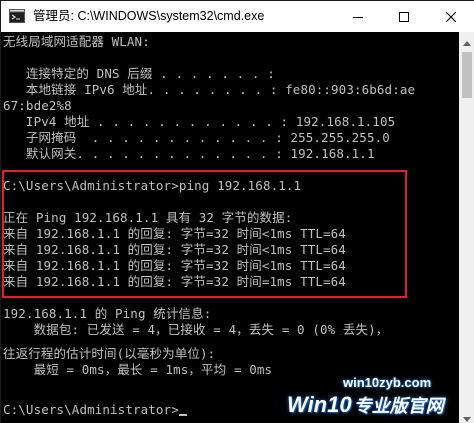 The image size is (474, 423). Describe the element at coordinates (37, 105) in the screenshot. I see `console-line: 67:bde2%8` at that location.